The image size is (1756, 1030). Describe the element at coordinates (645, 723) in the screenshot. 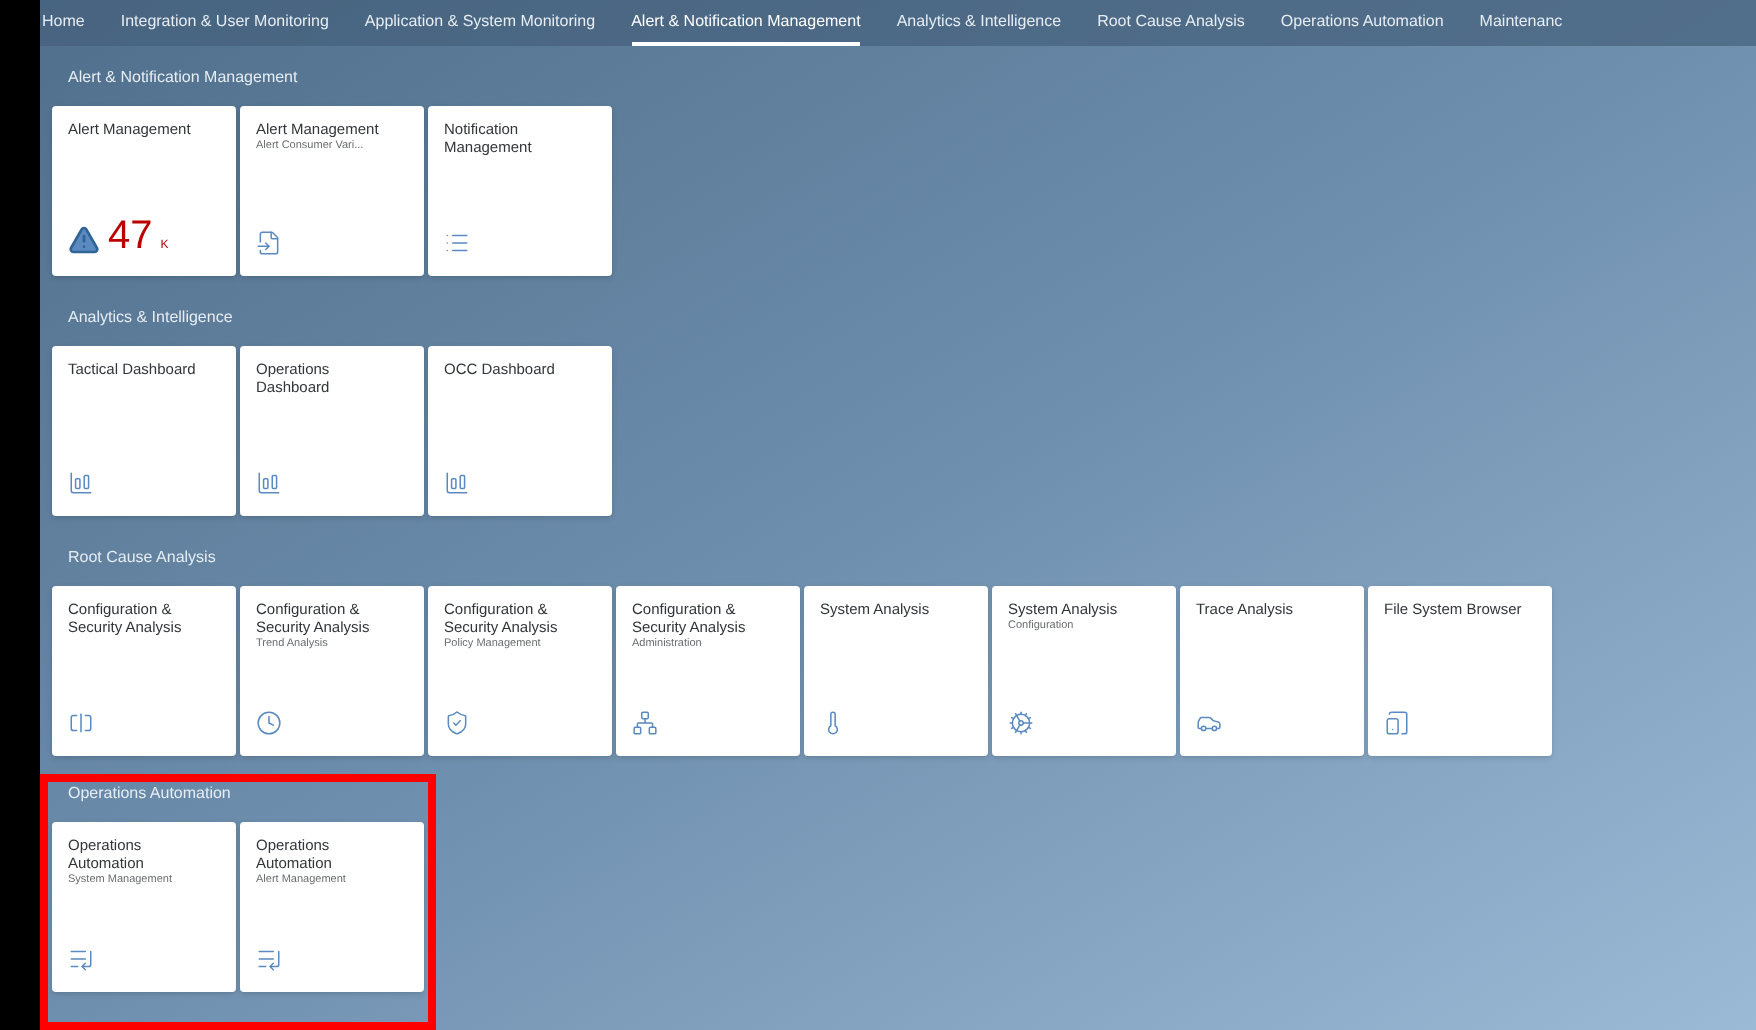

I see `hierarchy-icon` at that location.